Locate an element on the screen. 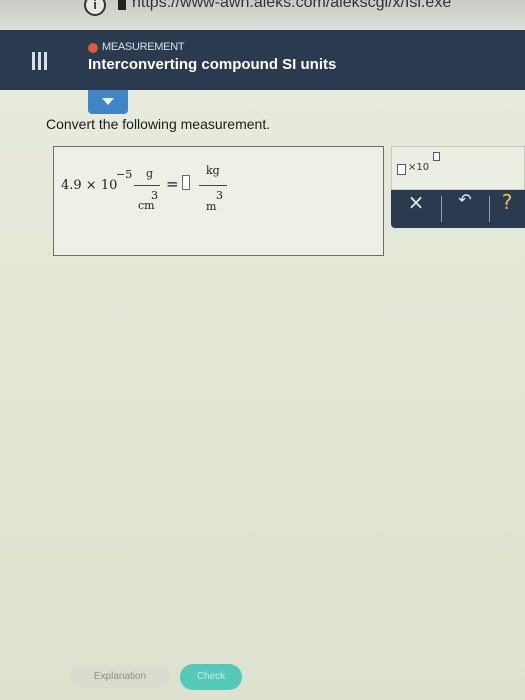 This screenshot has width=525, height=700. from-unit-denominator: cm is located at coordinates (146, 205).